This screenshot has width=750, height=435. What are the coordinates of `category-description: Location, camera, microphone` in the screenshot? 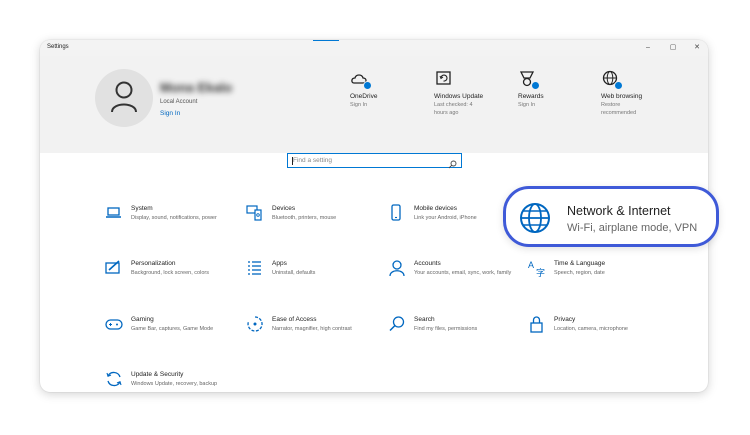 It's located at (591, 329).